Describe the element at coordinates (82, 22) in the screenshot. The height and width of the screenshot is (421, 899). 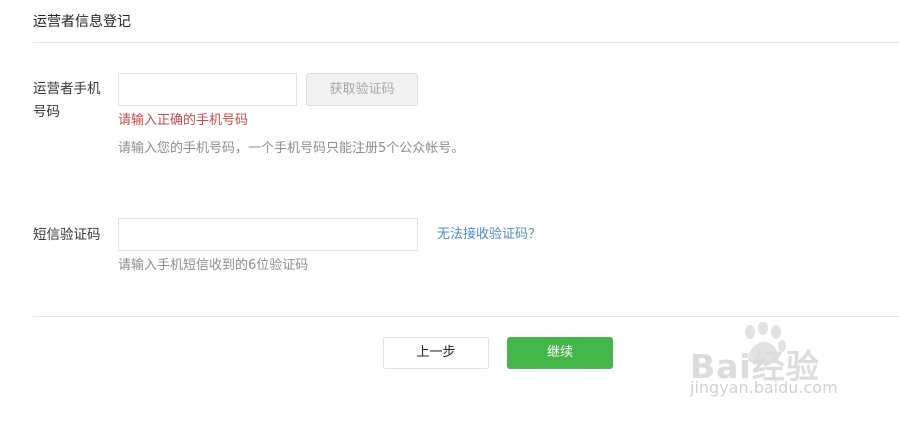
I see `section-title: 运营者信息登记` at that location.